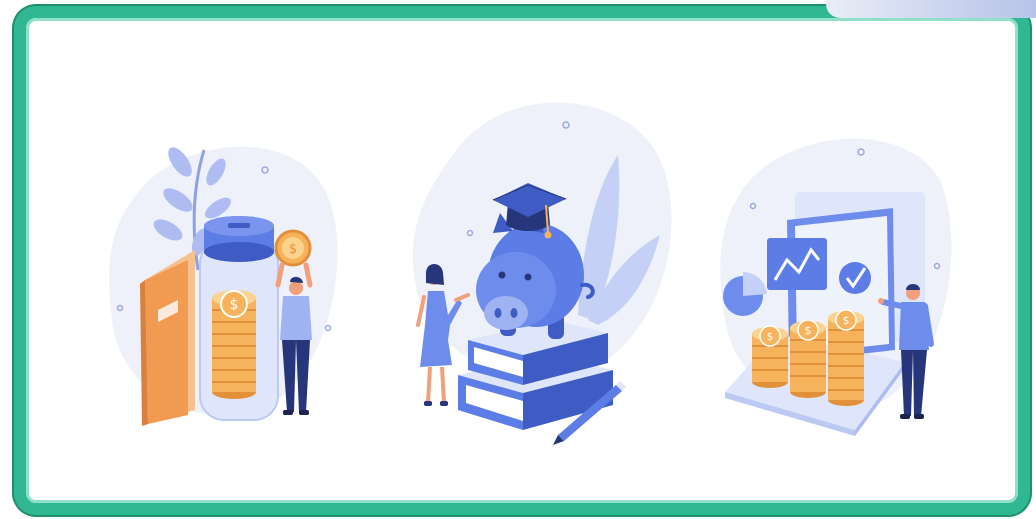 The height and width of the screenshot is (519, 1036). I want to click on investment-scene: $ $ $, so click(837, 285).